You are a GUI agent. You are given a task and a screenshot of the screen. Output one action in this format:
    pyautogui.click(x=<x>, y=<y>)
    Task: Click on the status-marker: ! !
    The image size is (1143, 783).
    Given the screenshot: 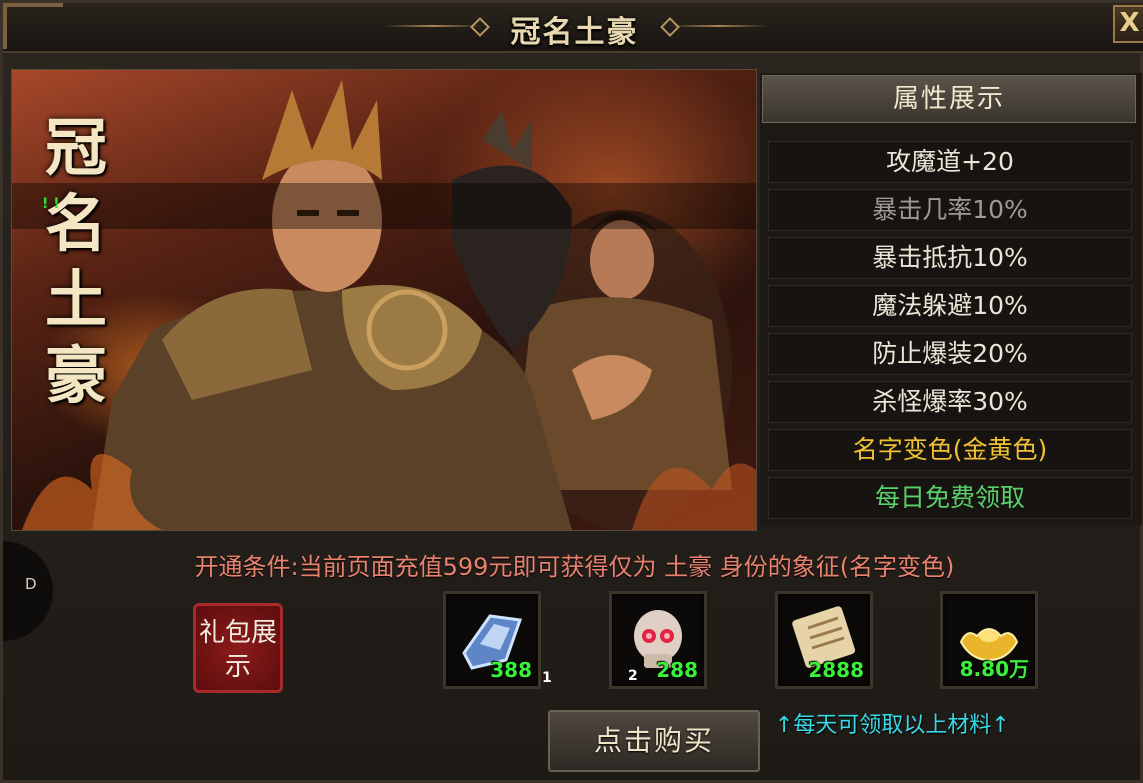 What is the action you would take?
    pyautogui.click(x=51, y=204)
    